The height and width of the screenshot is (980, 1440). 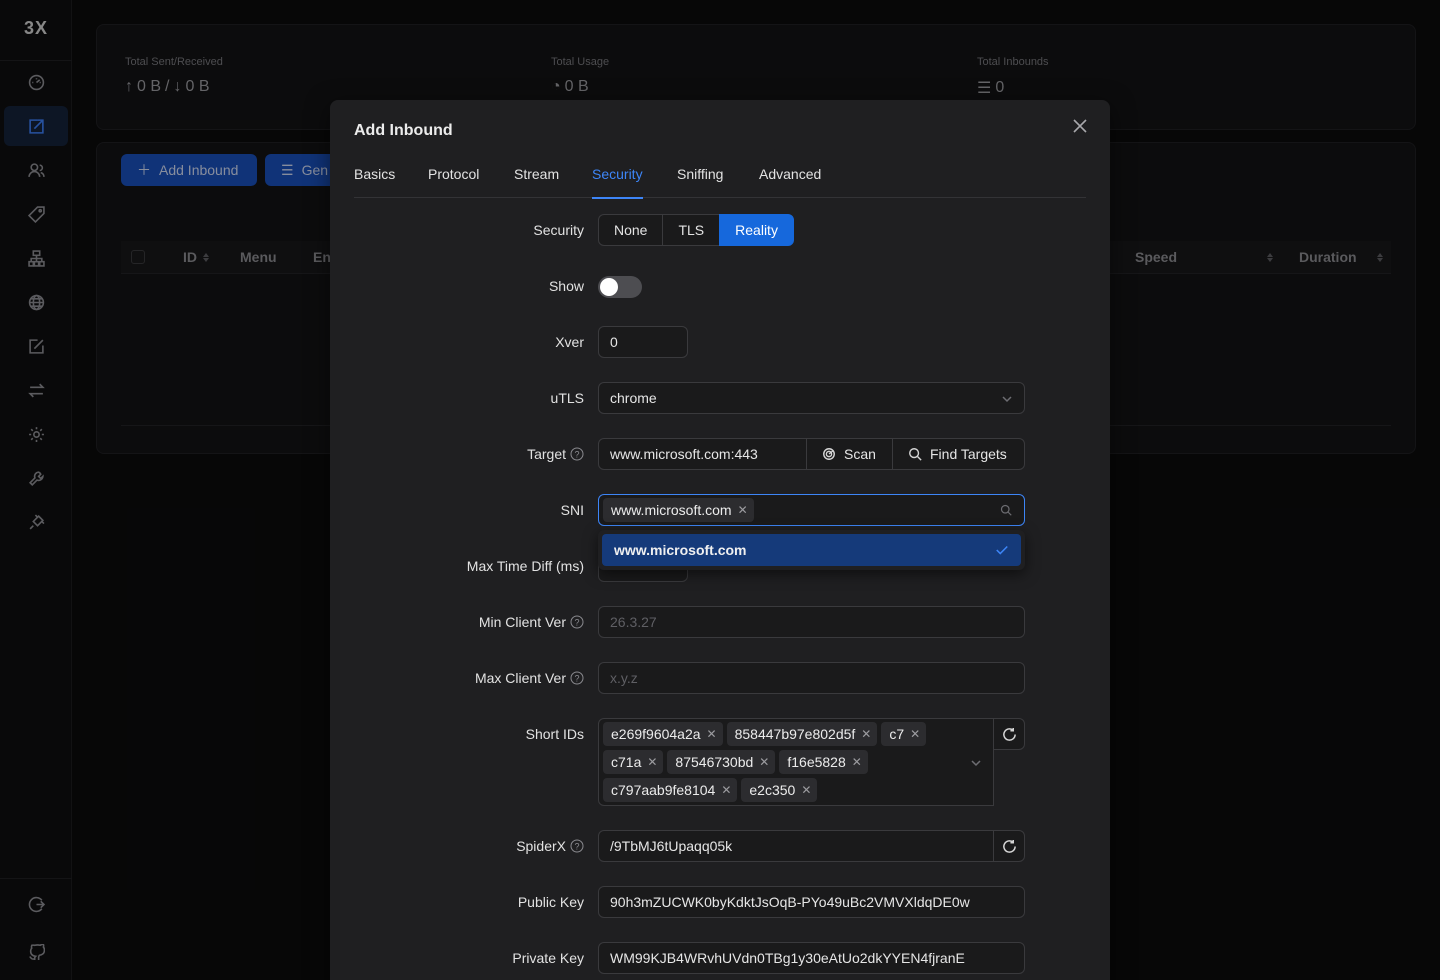 I want to click on find-targets-button: Find Targets, so click(x=958, y=454).